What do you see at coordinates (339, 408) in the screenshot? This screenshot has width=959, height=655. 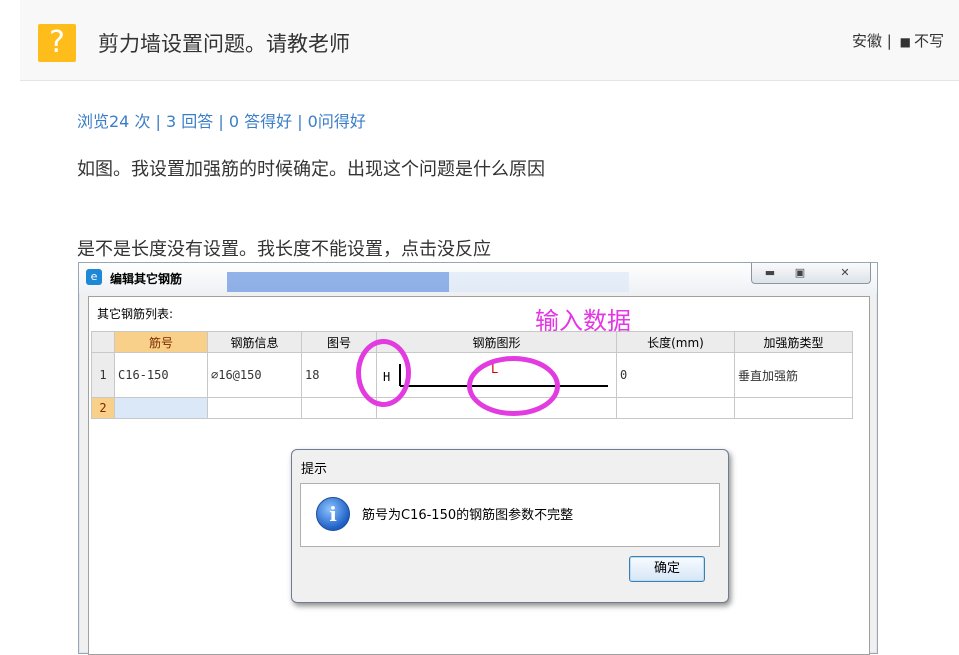 I see `figure-no-cell` at bounding box center [339, 408].